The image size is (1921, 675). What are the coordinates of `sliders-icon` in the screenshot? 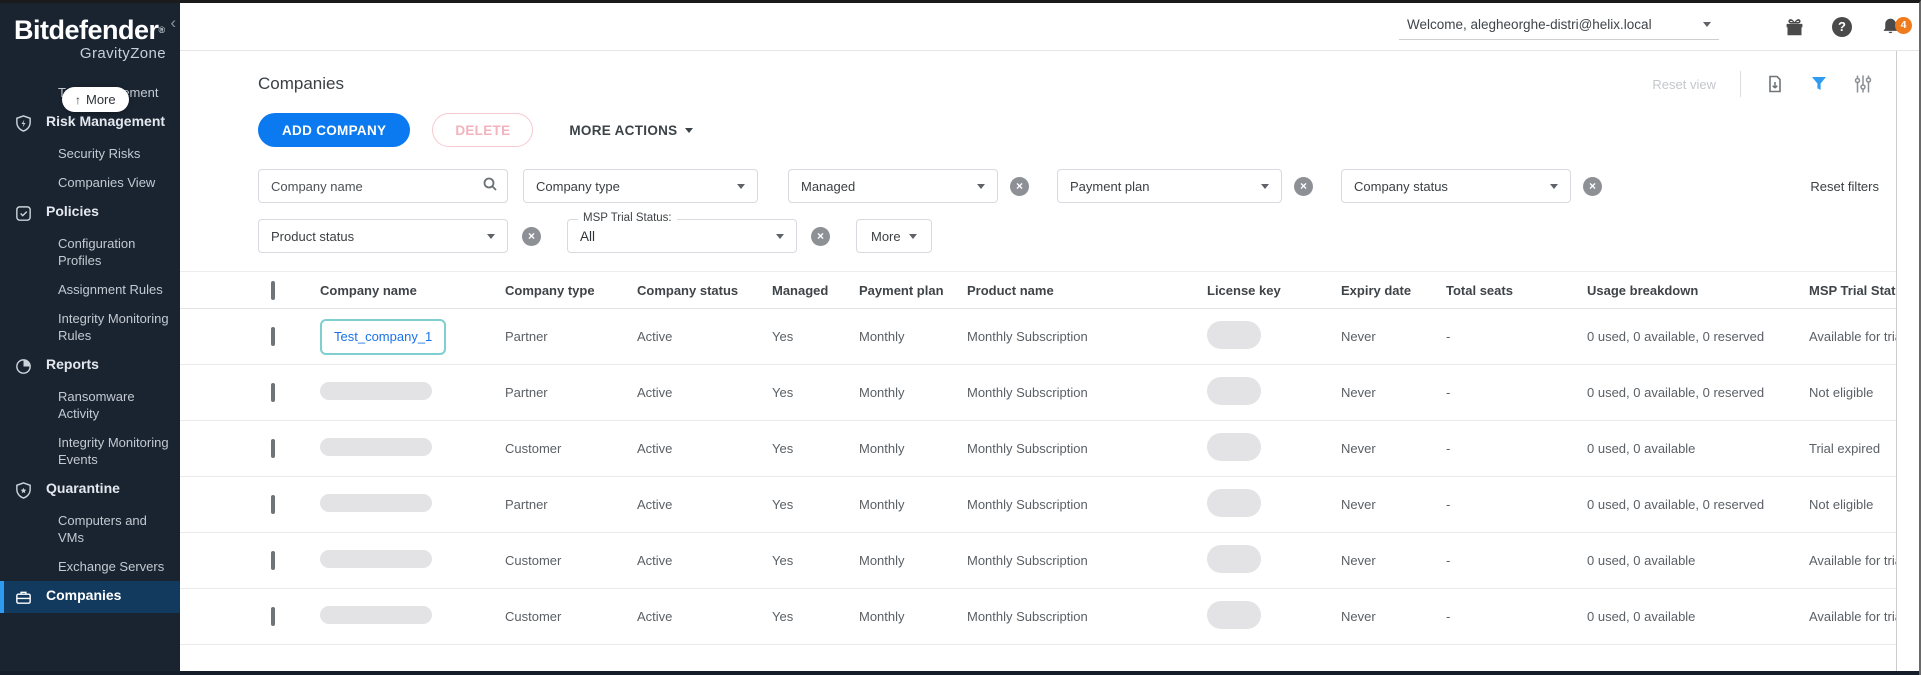 It's located at (1863, 84).